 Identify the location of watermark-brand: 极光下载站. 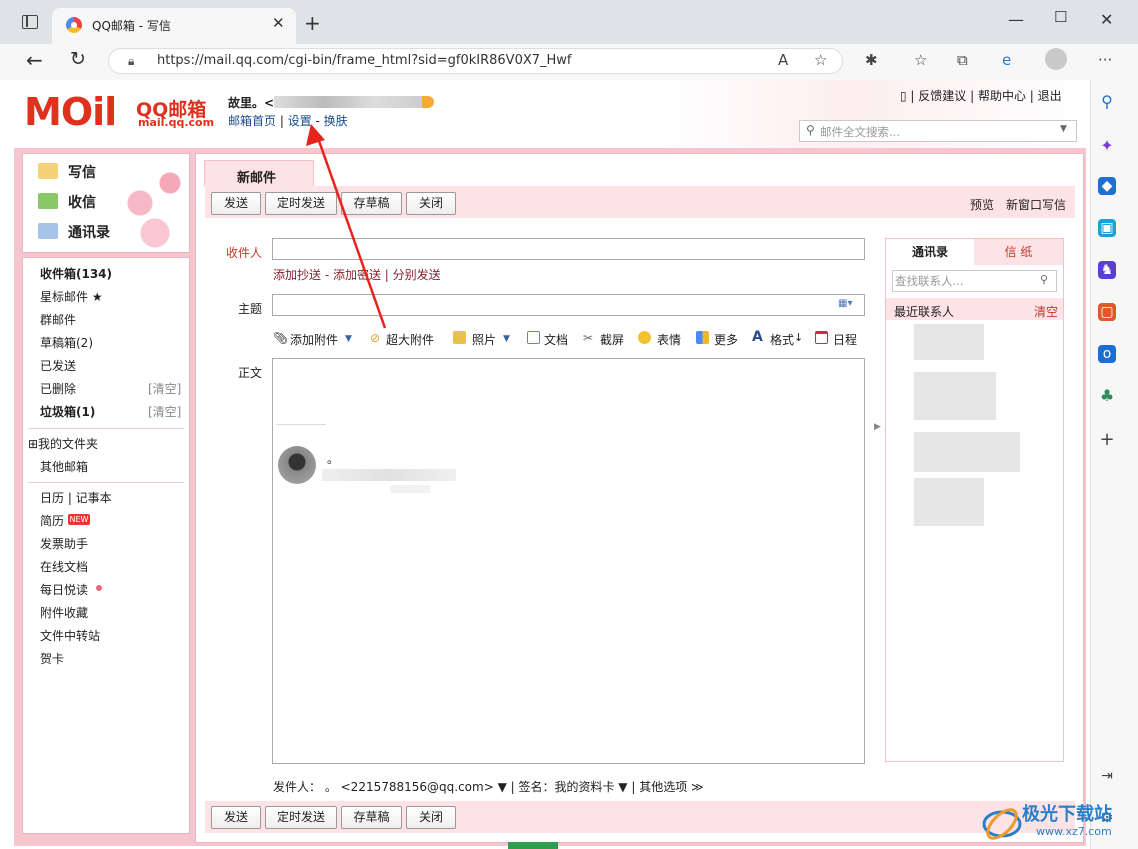
(1067, 814).